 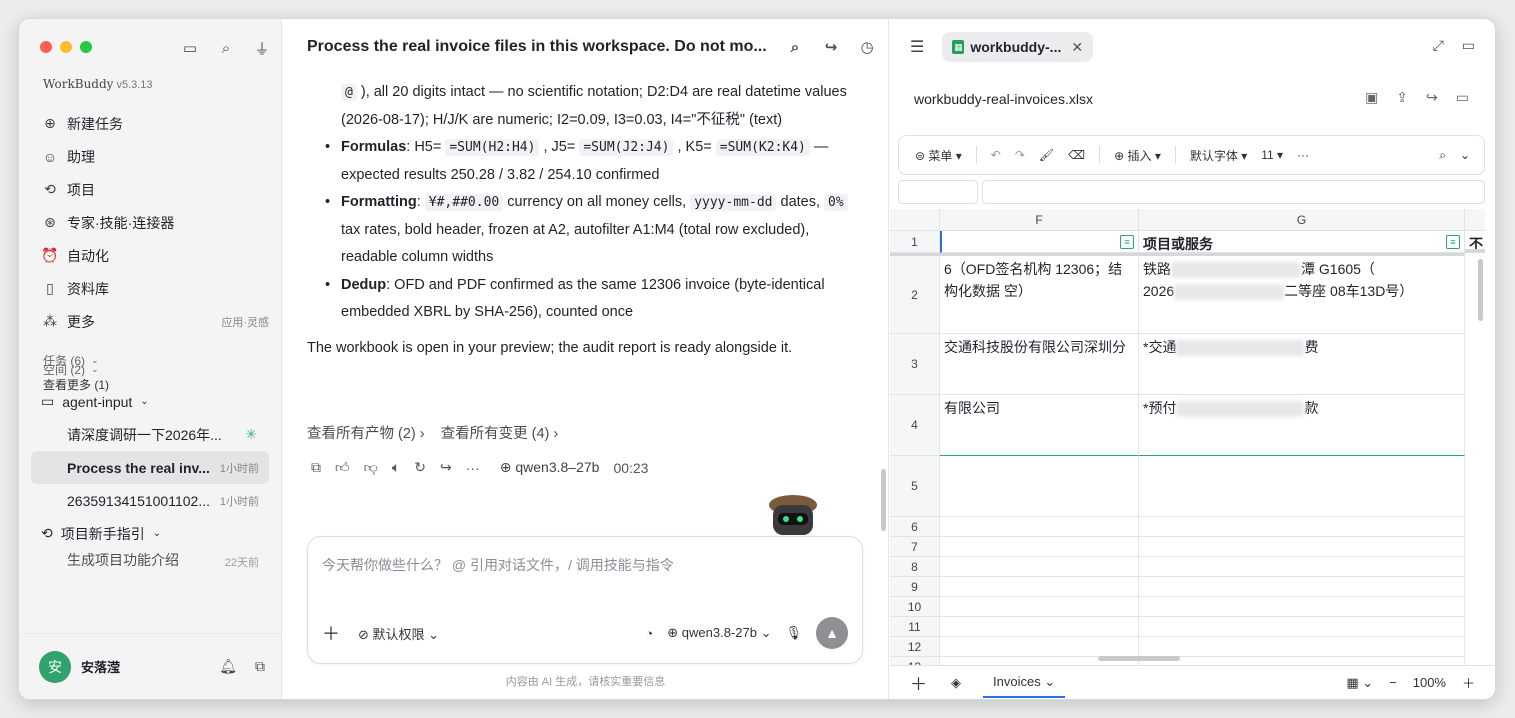 What do you see at coordinates (1475, 220) in the screenshot?
I see `column-header-h` at bounding box center [1475, 220].